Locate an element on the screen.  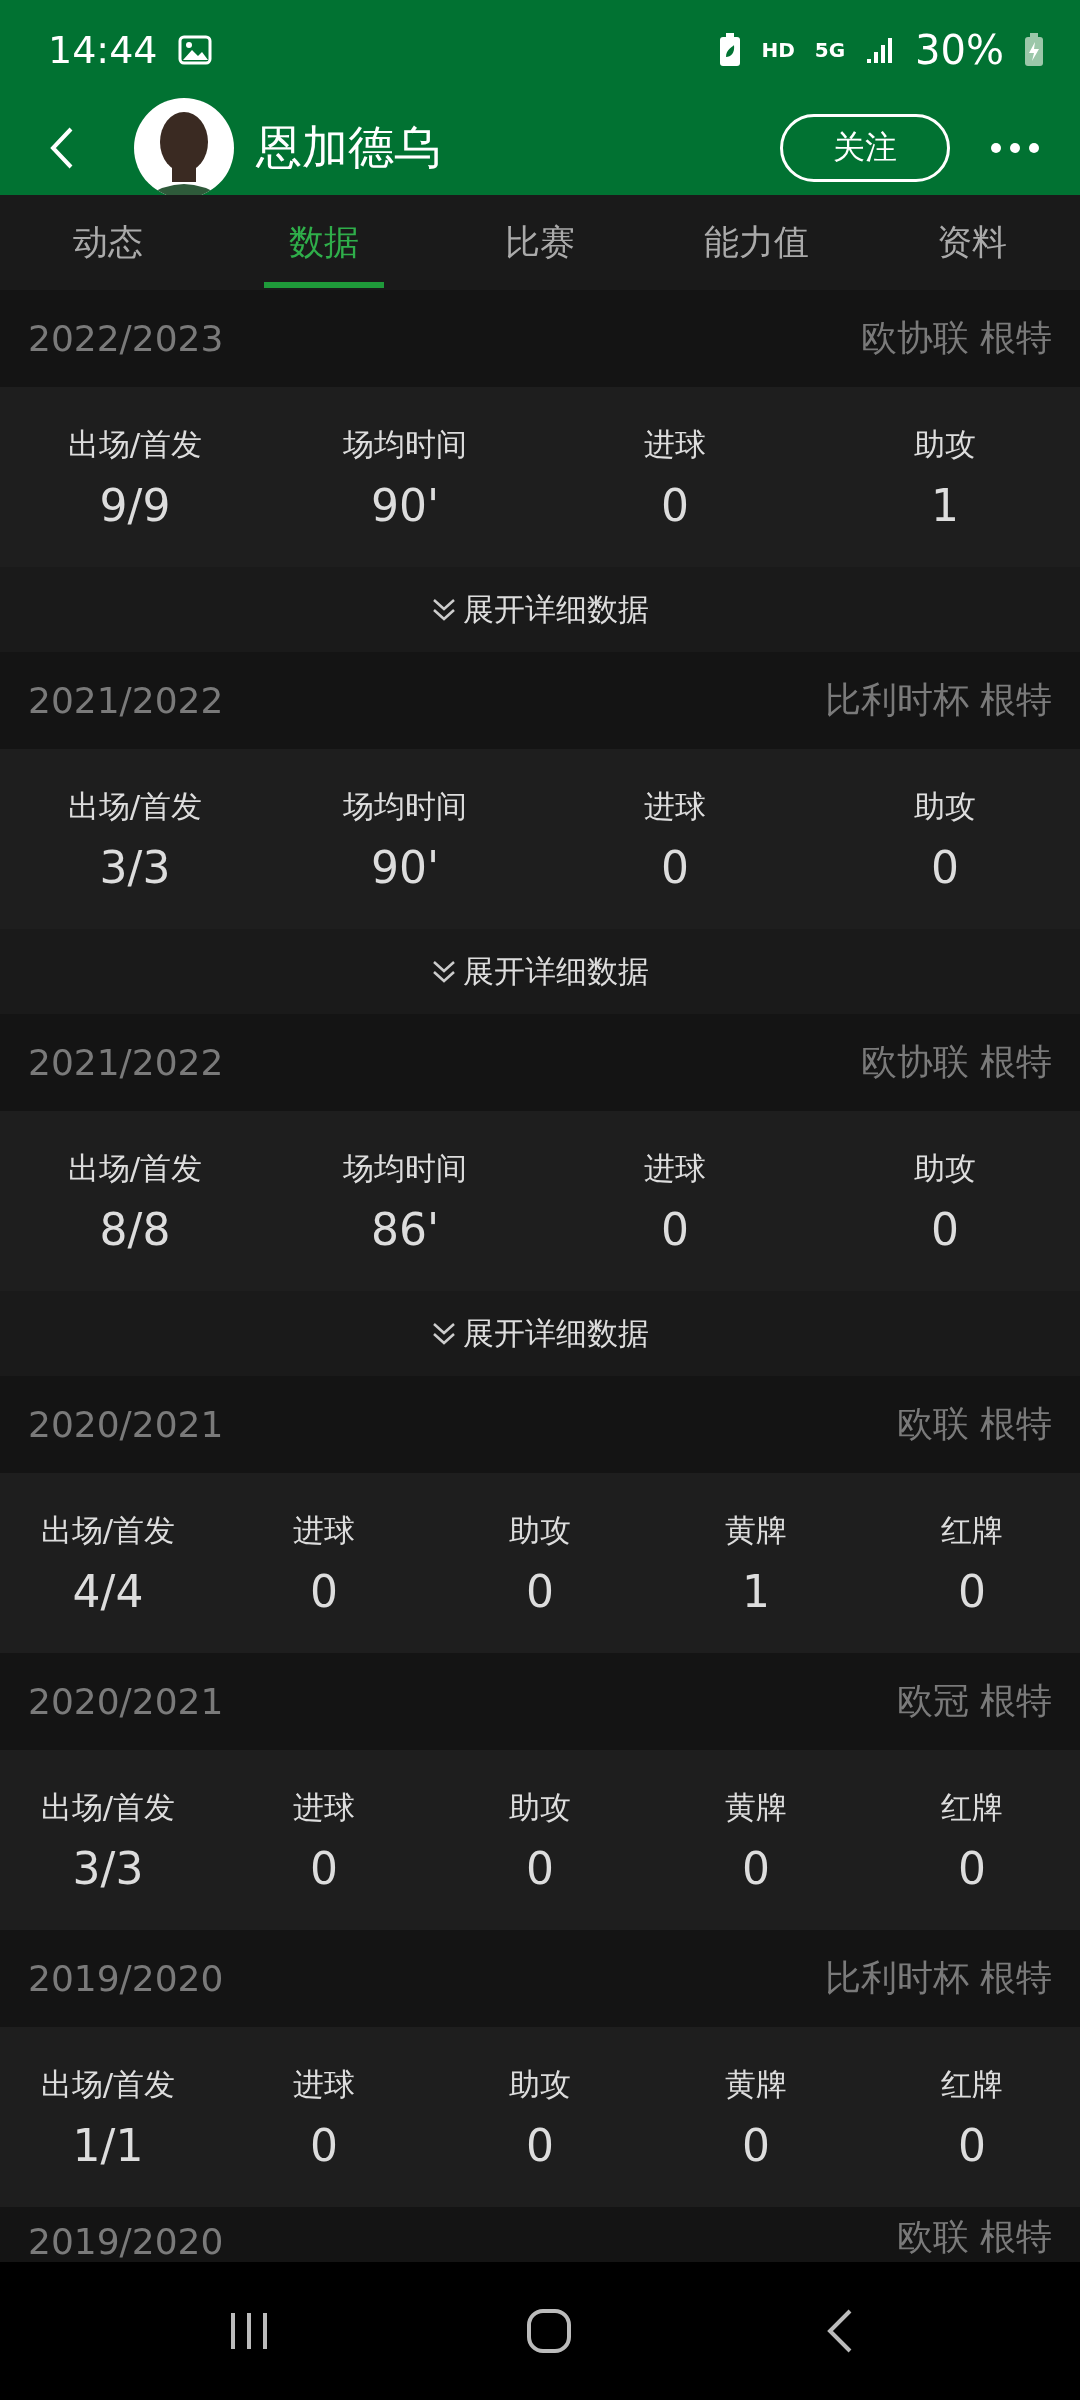
season-label: 2022/2023 is located at coordinates (126, 338).